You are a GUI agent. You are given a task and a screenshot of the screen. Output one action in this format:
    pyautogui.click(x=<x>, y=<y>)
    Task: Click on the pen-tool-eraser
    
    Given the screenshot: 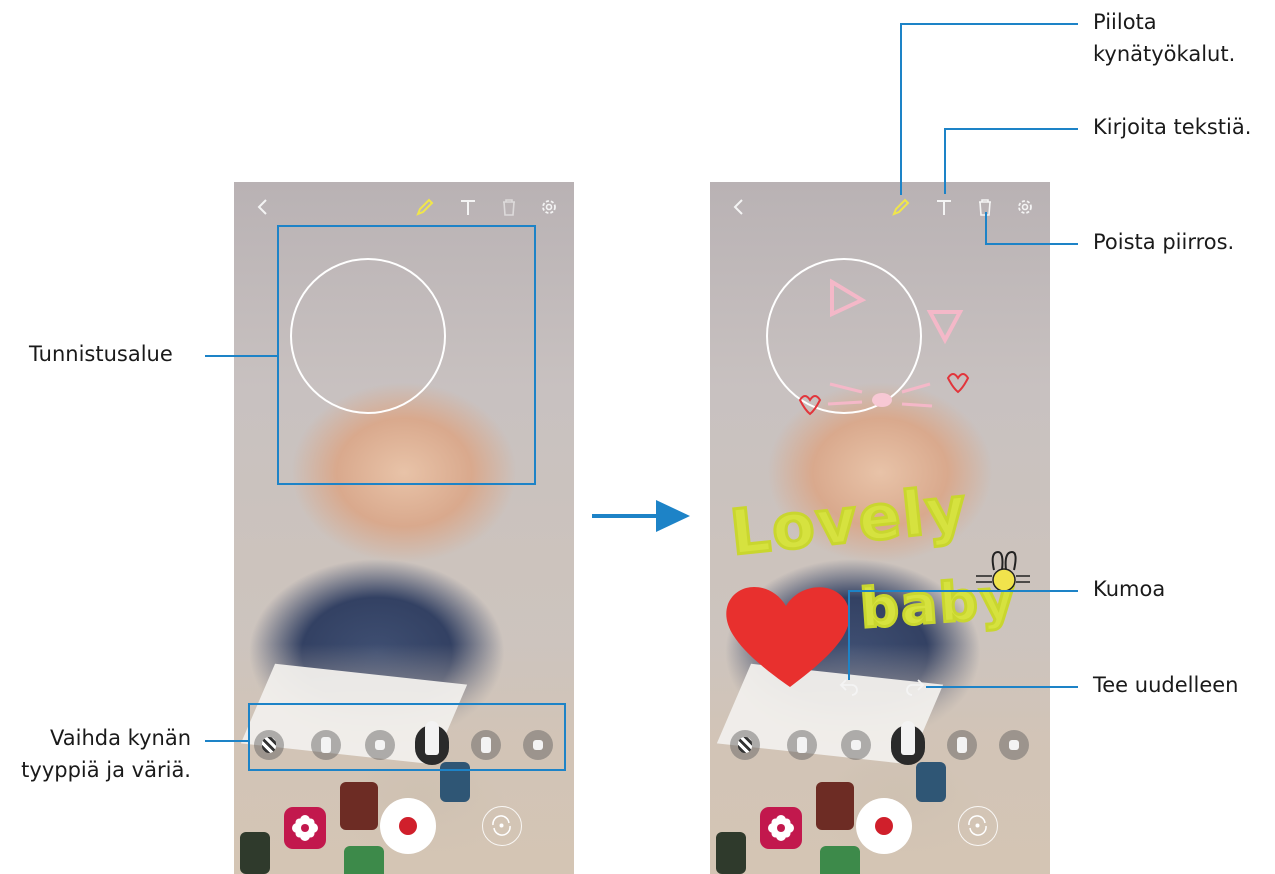 What is the action you would take?
    pyautogui.click(x=1014, y=745)
    